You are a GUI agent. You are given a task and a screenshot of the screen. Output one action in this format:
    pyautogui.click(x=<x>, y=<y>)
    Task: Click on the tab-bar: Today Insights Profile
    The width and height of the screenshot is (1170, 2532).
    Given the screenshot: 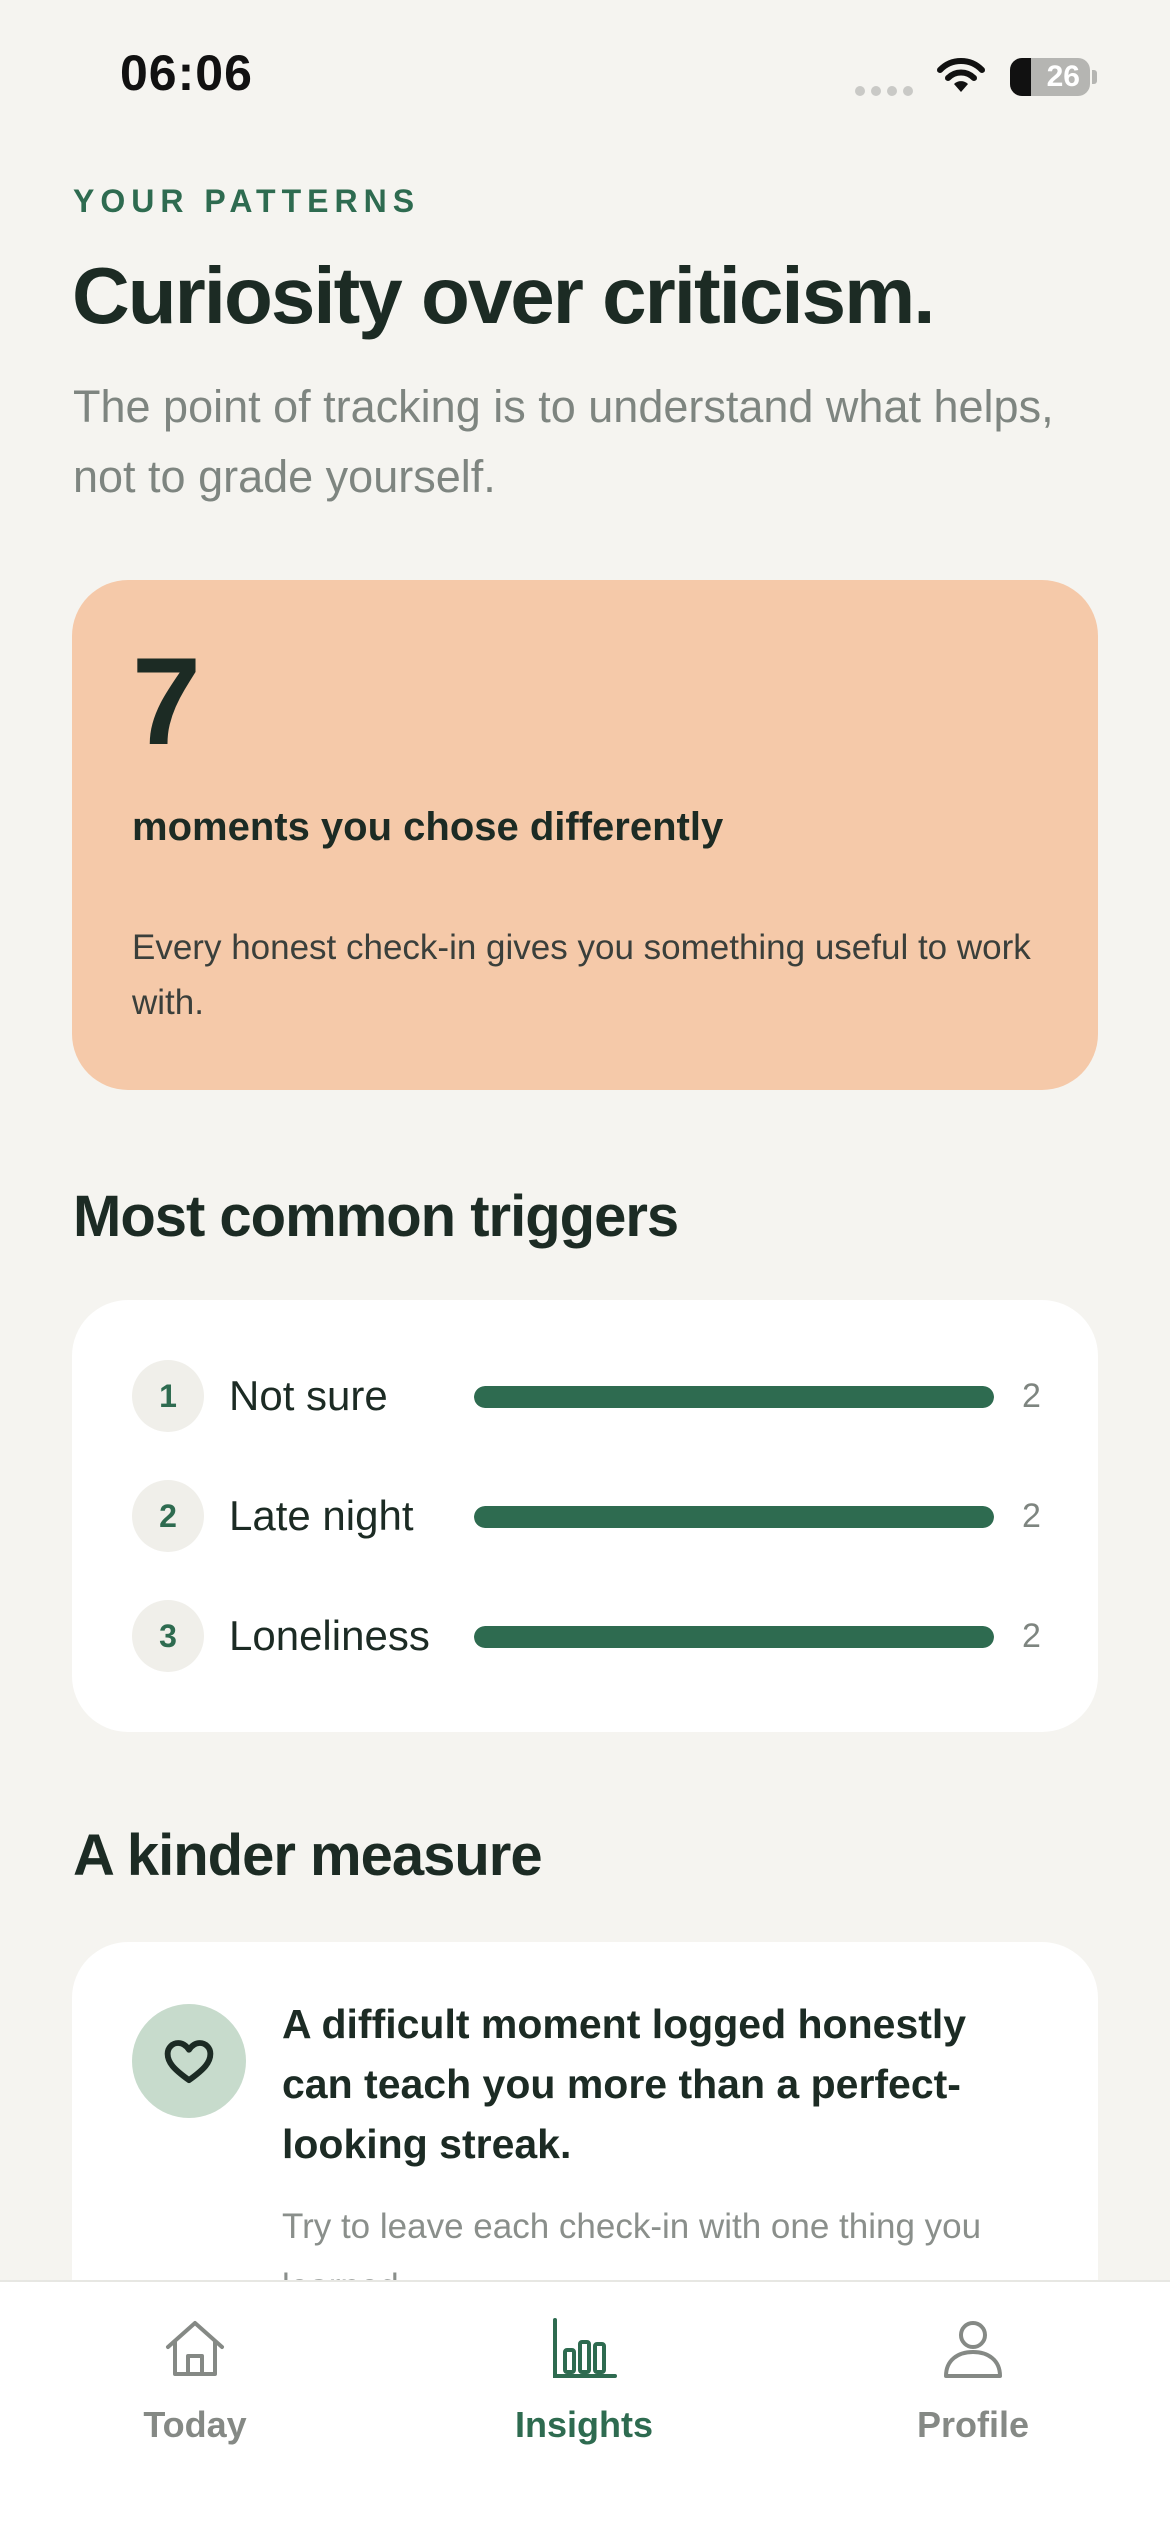 What is the action you would take?
    pyautogui.click(x=585, y=2406)
    